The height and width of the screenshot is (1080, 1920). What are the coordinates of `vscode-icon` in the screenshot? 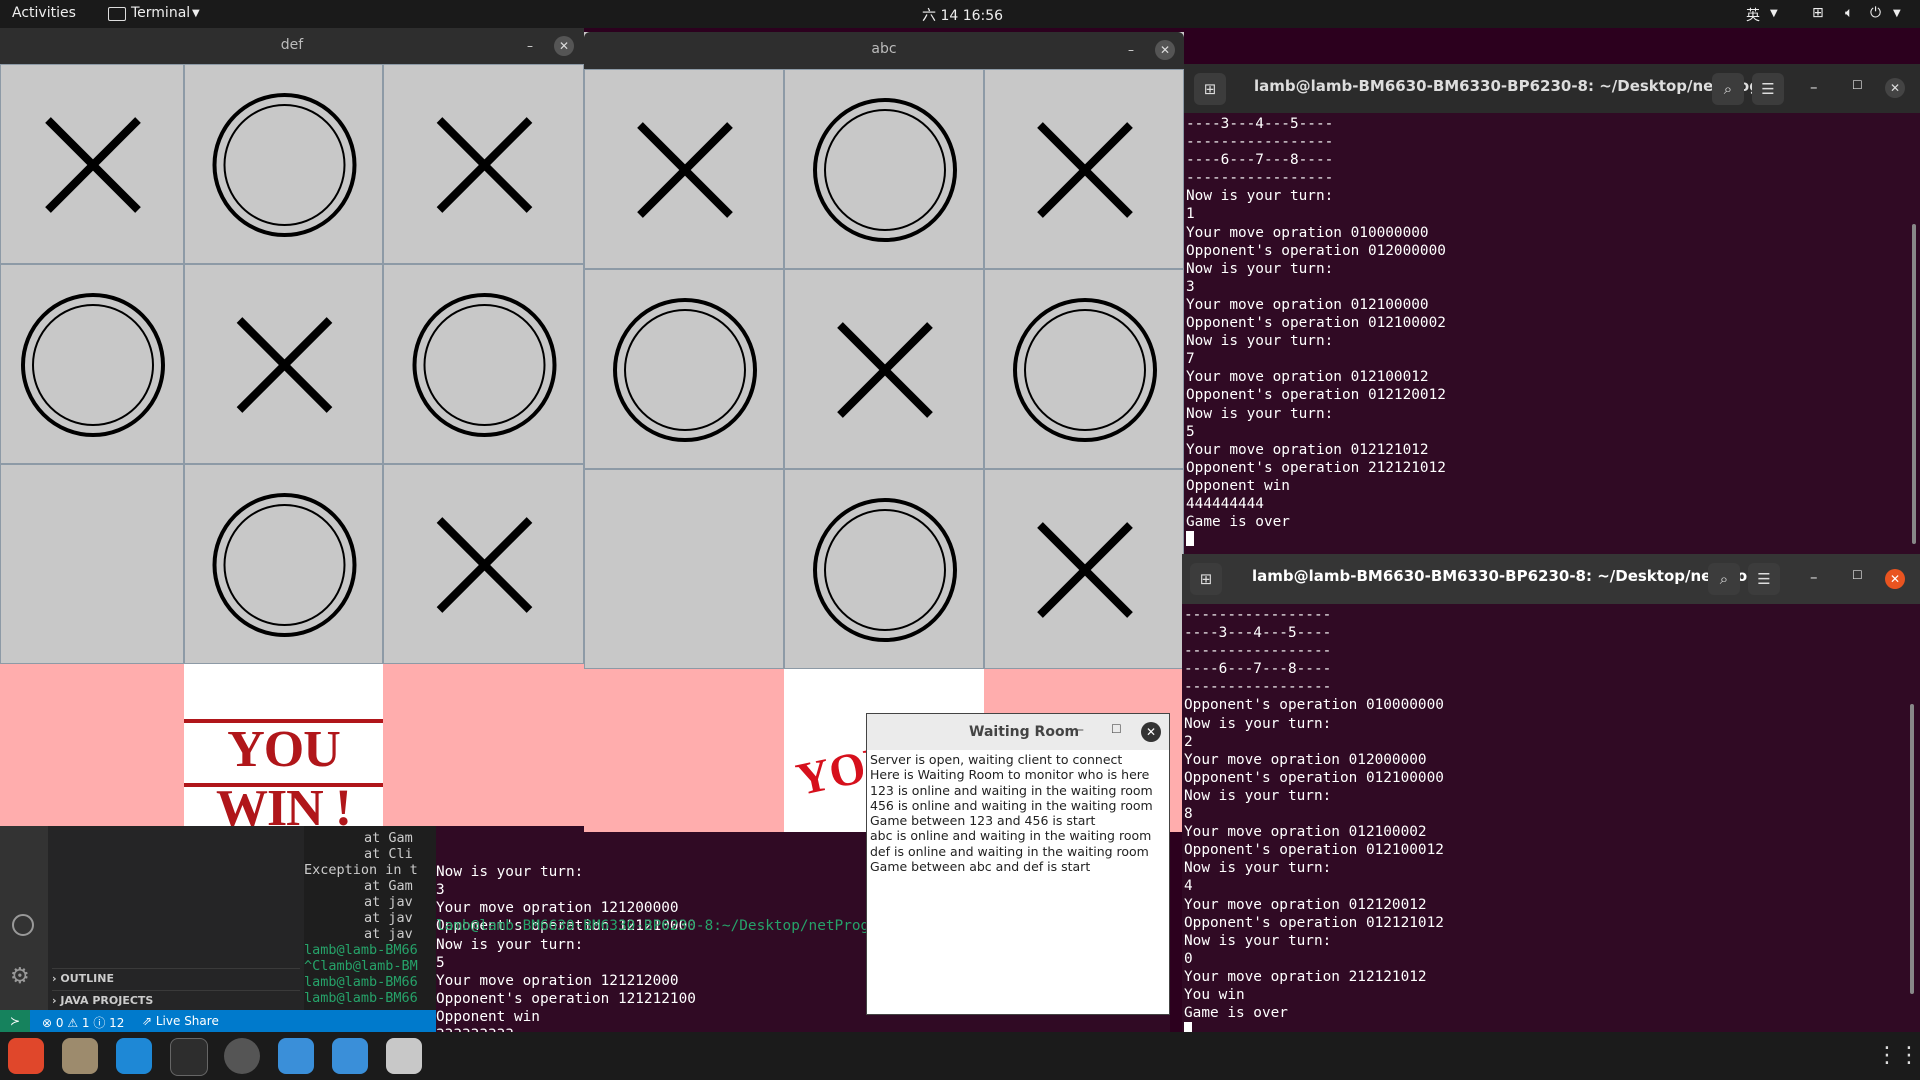 It's located at (134, 1056).